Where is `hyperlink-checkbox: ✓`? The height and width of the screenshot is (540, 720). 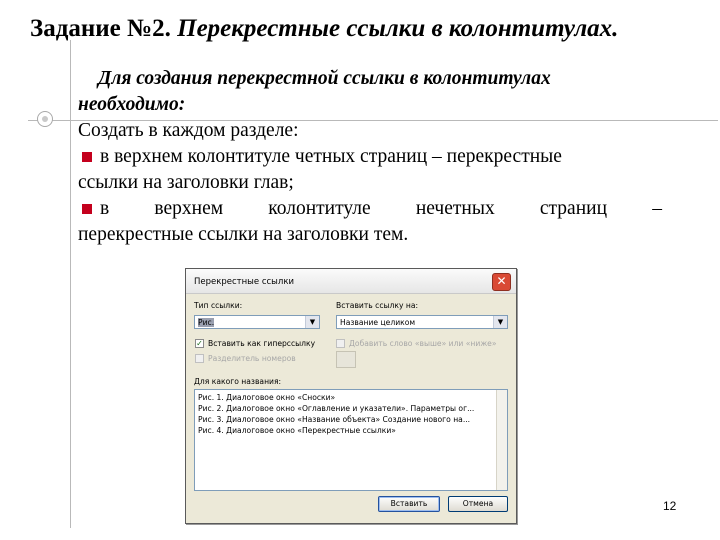 hyperlink-checkbox: ✓ is located at coordinates (199, 343).